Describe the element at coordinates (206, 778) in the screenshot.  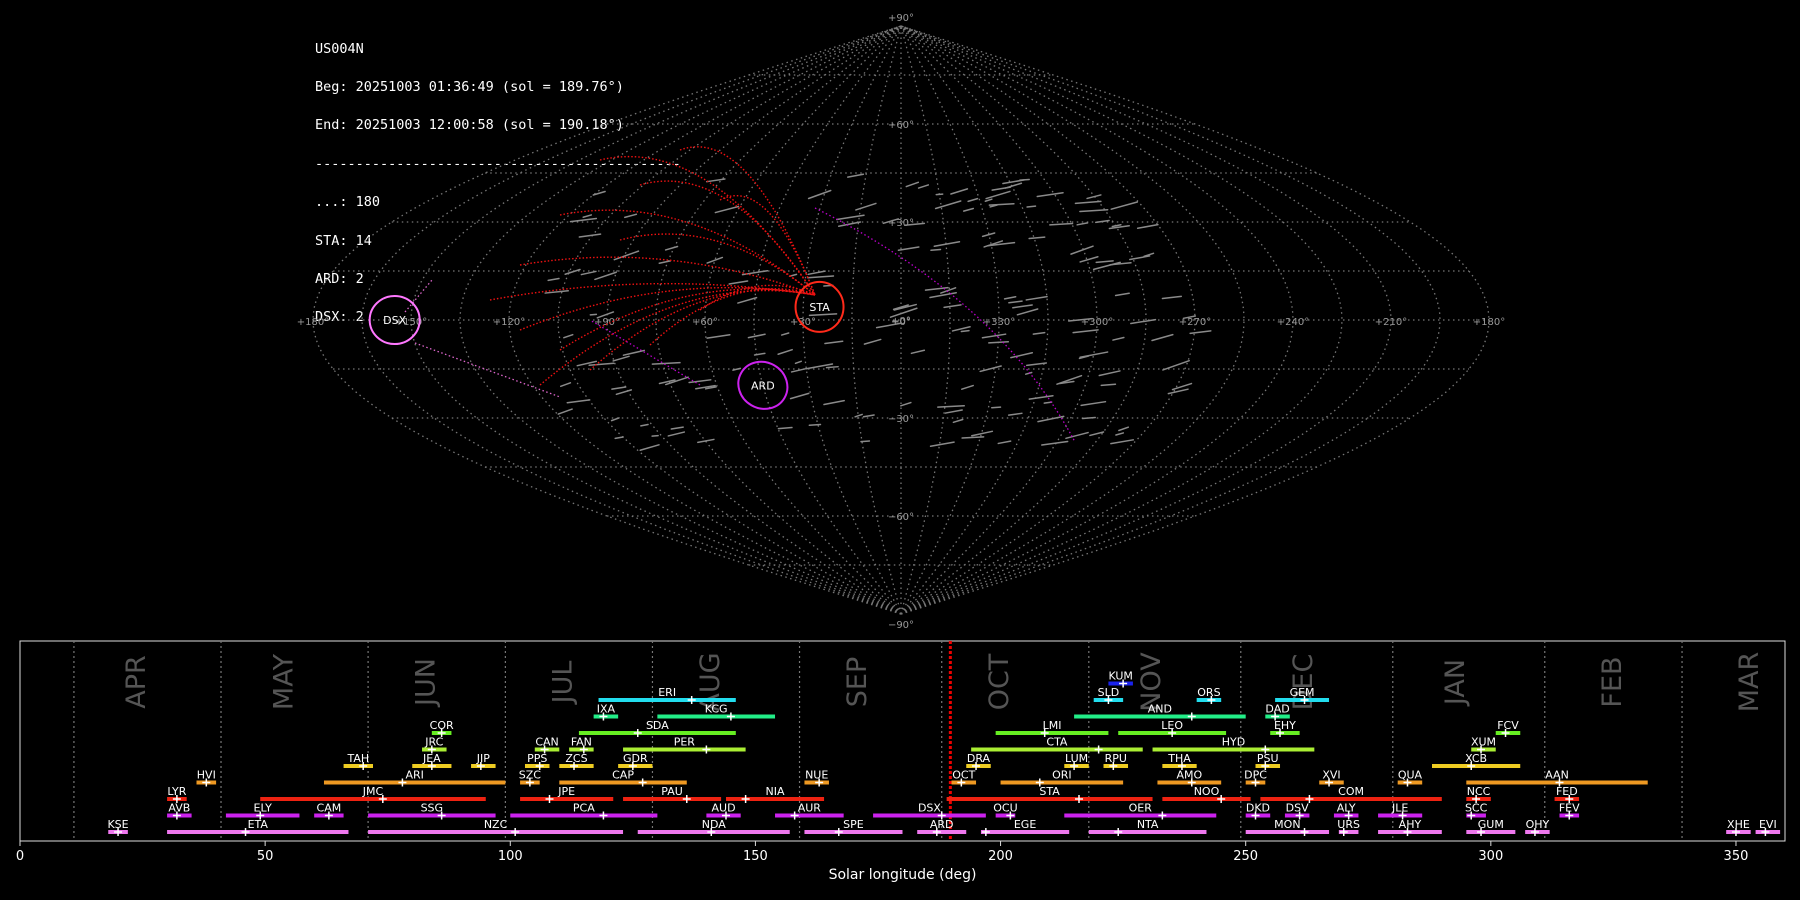
I see `shower-hvi: HVI` at that location.